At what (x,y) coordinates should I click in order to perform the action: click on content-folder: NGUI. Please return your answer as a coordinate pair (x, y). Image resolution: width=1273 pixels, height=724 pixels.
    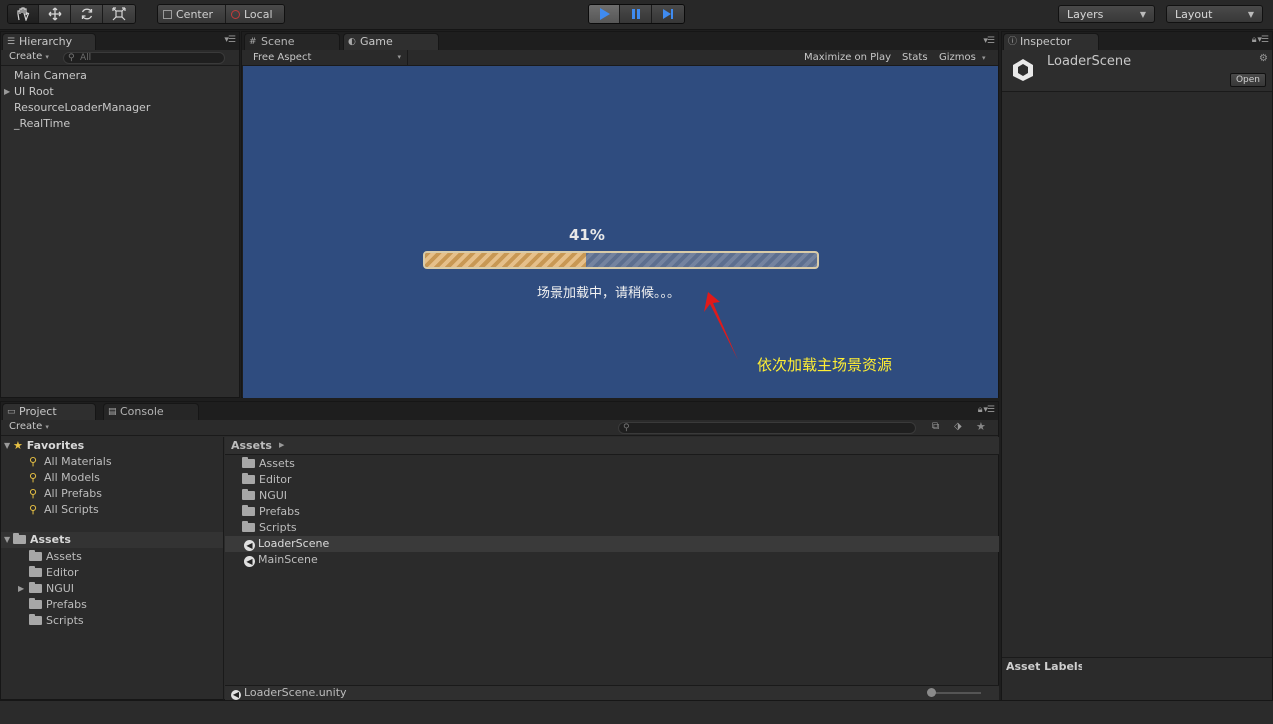
    Looking at the image, I should click on (264, 495).